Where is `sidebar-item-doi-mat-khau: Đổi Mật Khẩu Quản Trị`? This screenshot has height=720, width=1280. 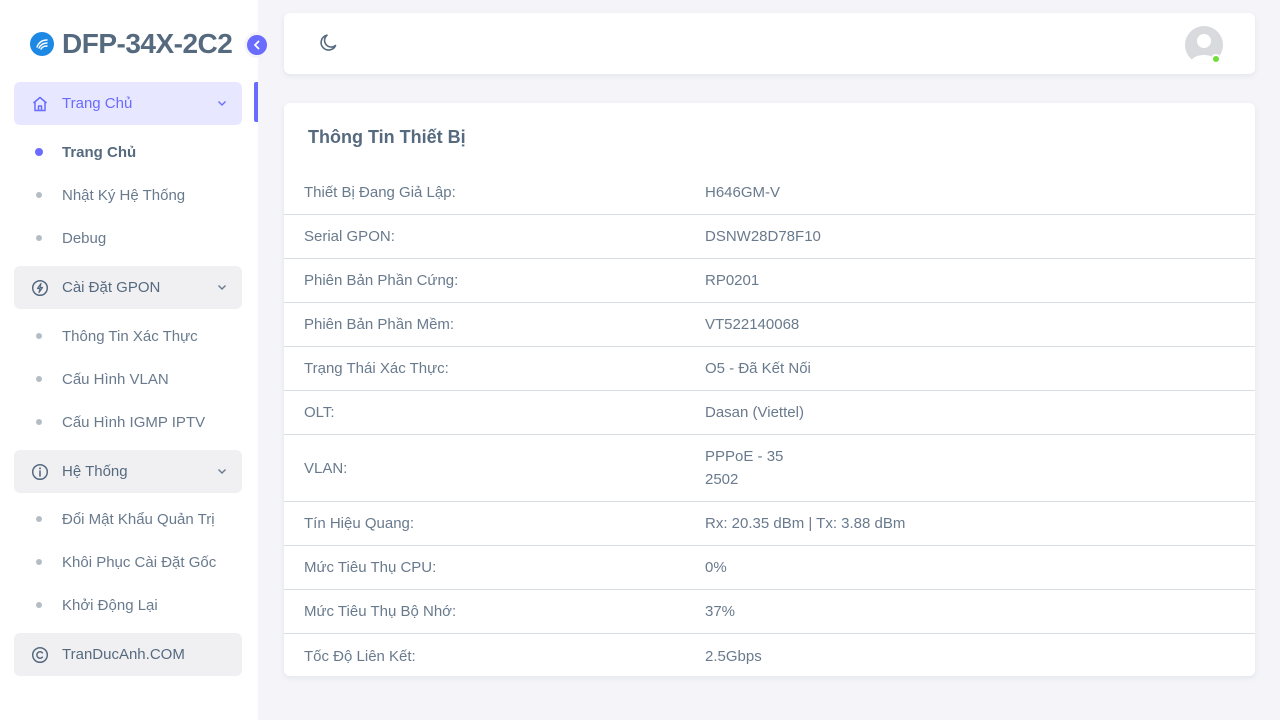
sidebar-item-doi-mat-khau: Đổi Mật Khẩu Quản Trị is located at coordinates (125, 519).